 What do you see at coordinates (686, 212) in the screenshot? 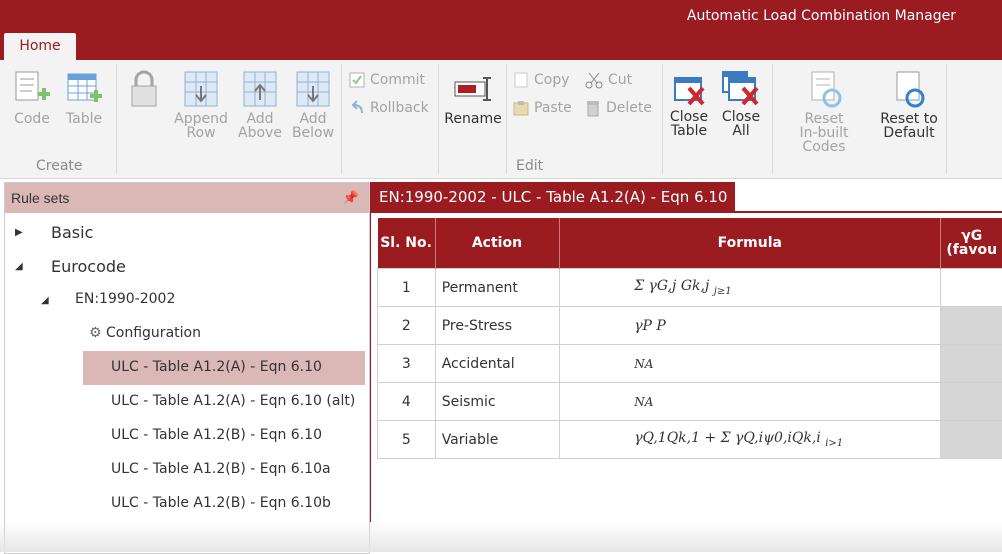
I see `tab-underline` at bounding box center [686, 212].